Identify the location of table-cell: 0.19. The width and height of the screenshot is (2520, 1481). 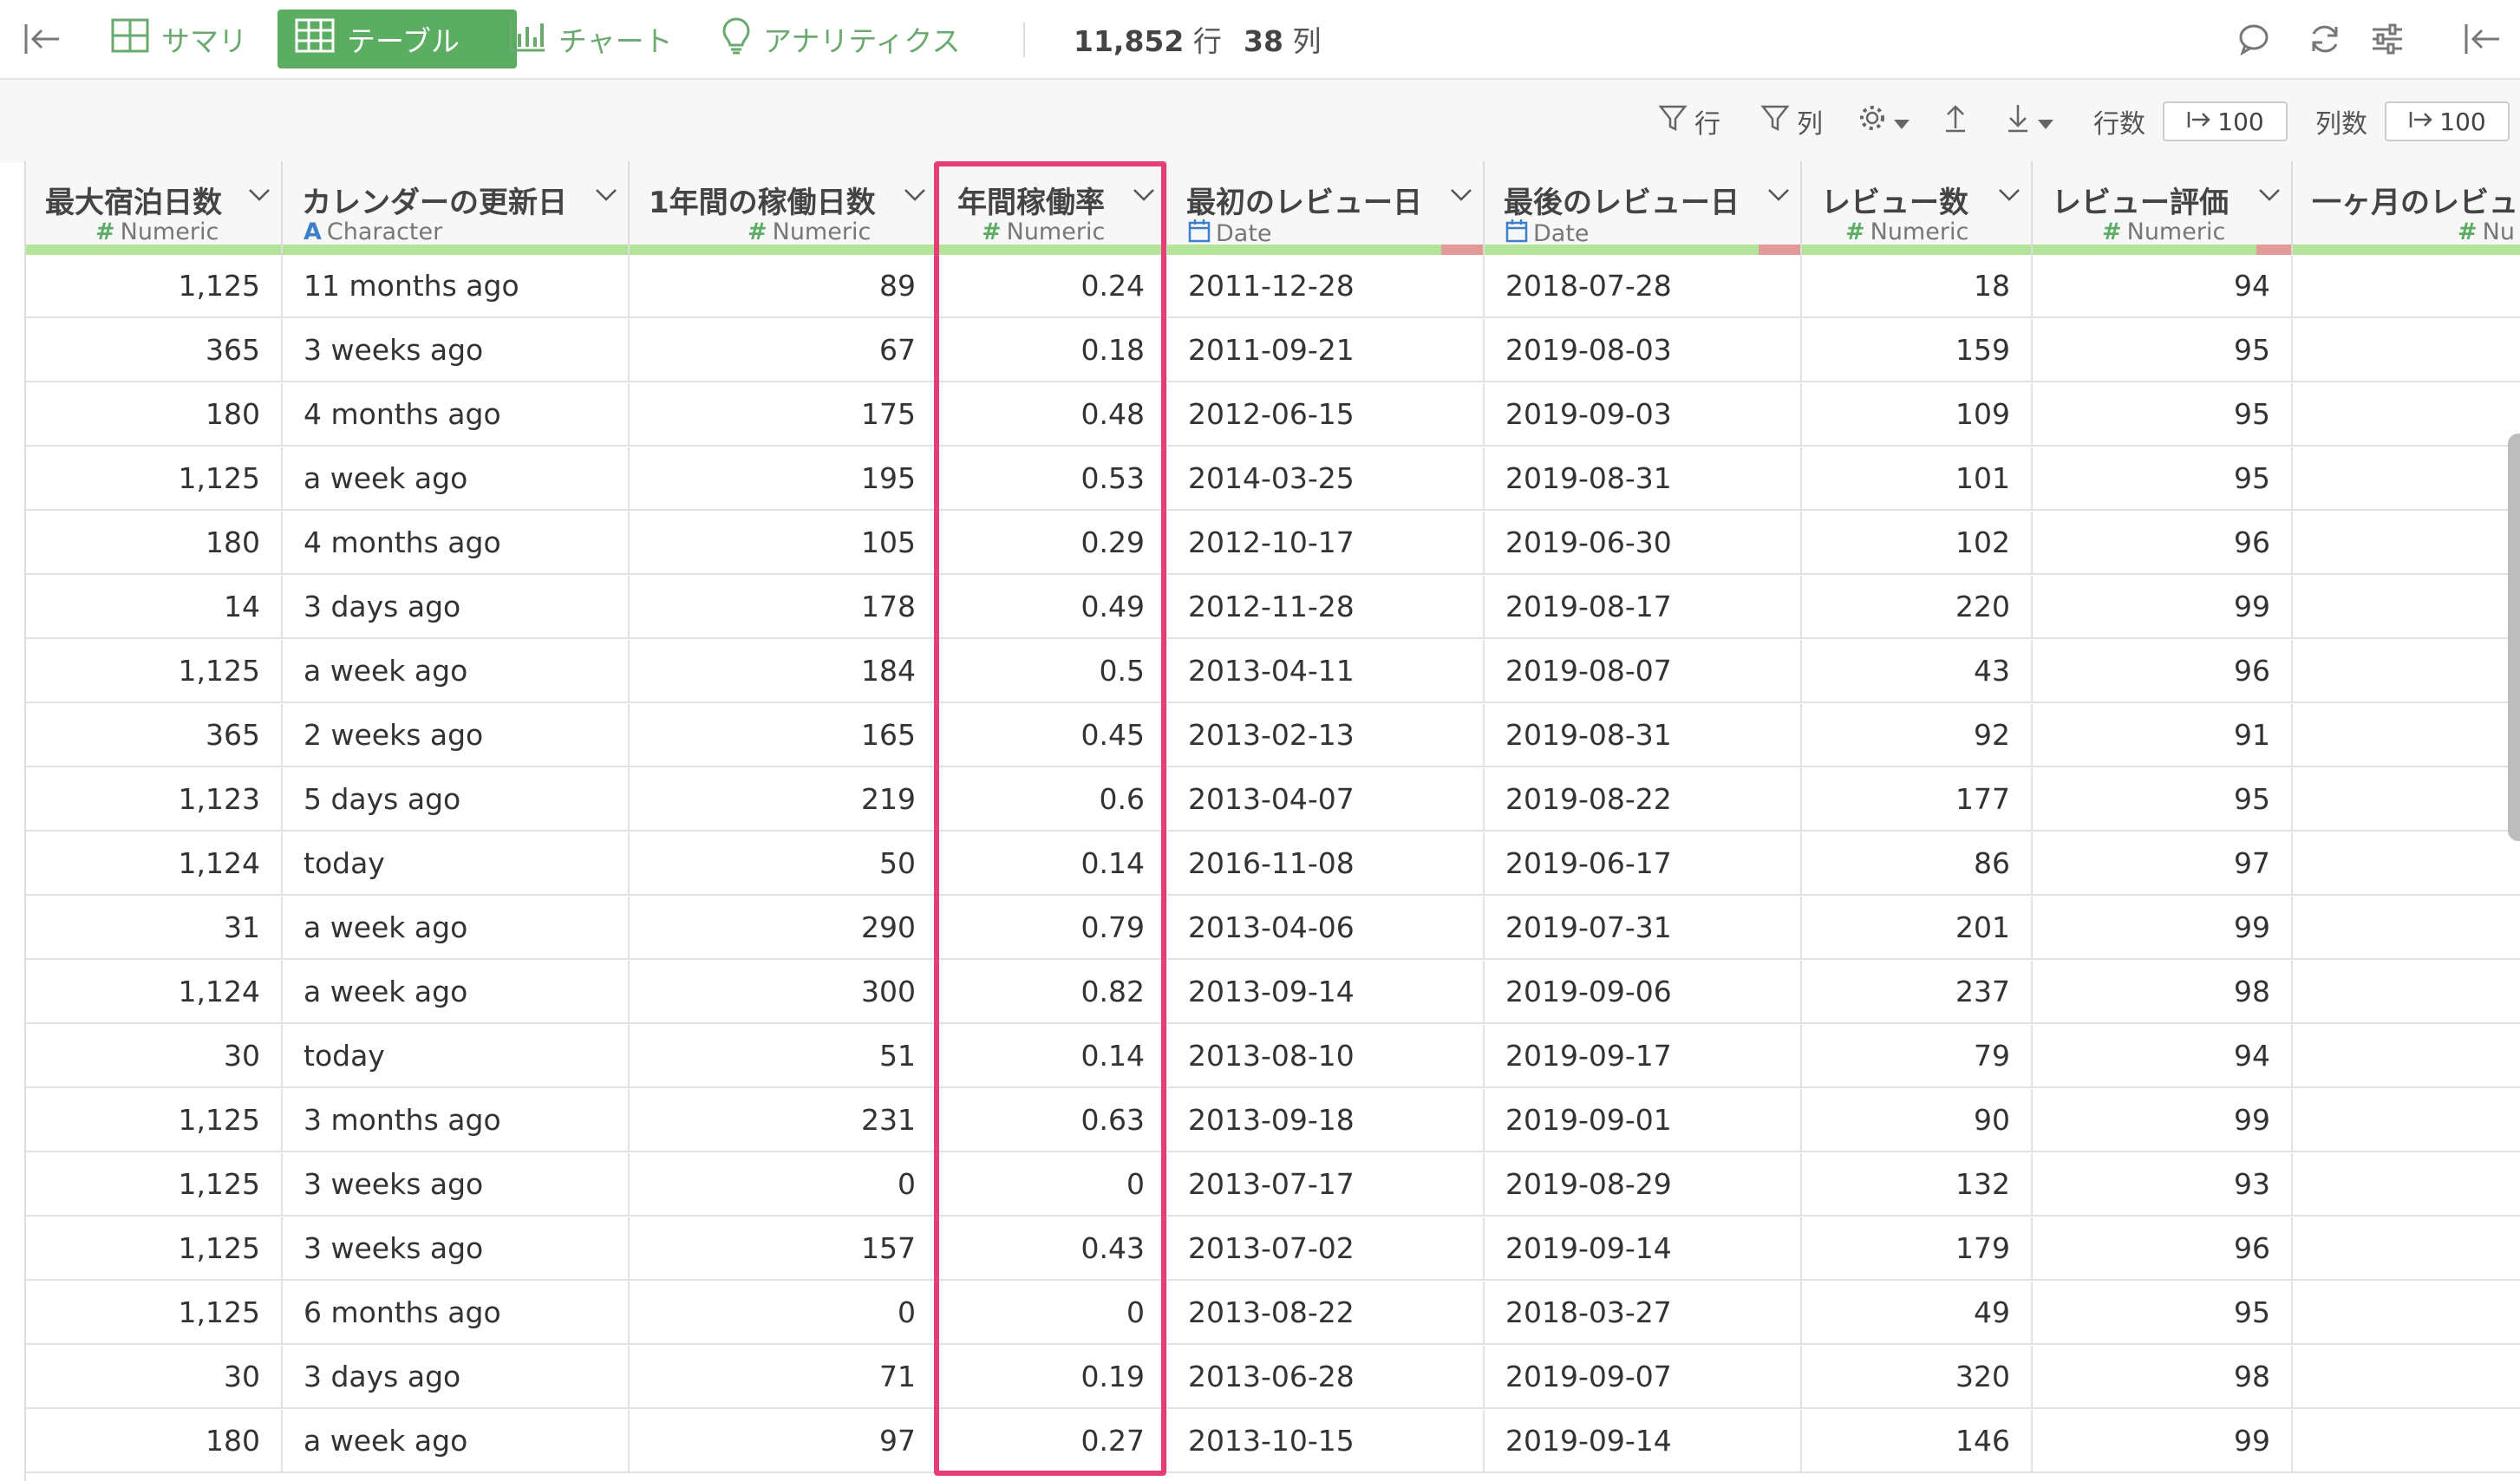
(1052, 1376).